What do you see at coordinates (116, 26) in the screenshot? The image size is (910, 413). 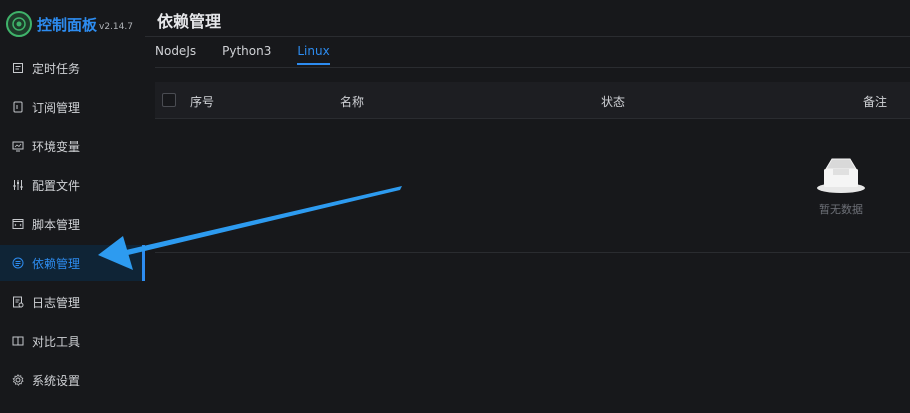 I see `brand-version: v2.14.7` at bounding box center [116, 26].